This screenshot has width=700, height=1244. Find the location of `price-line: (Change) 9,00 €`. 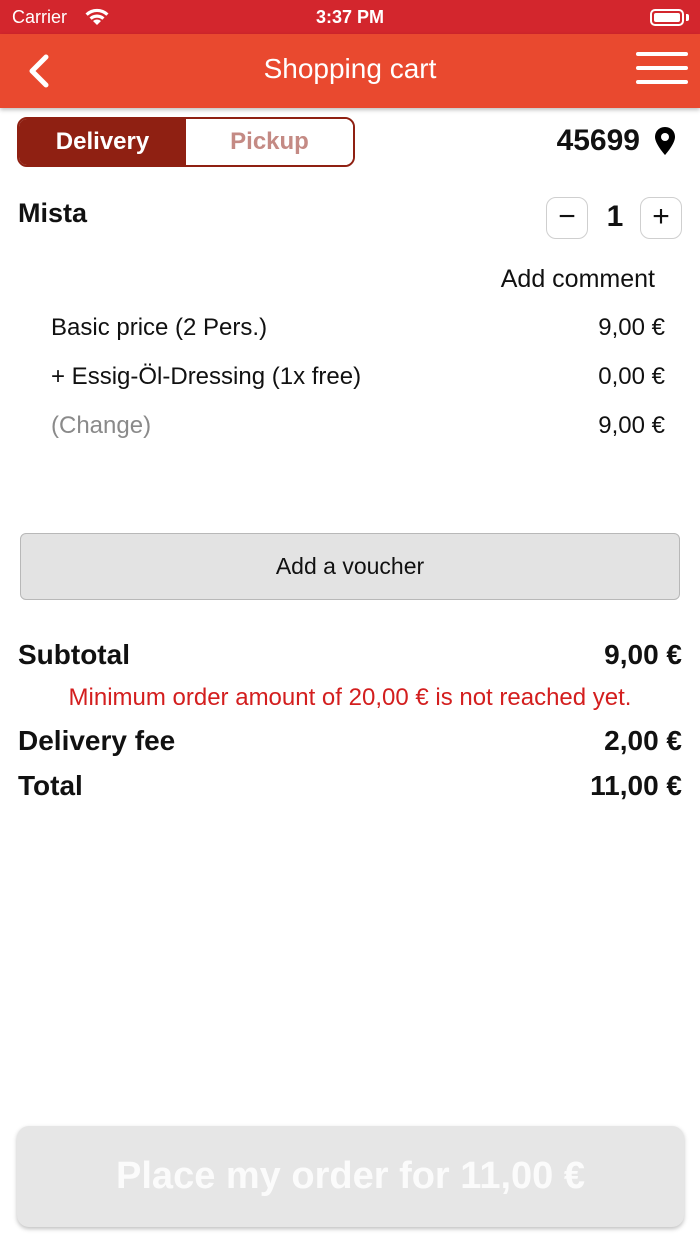

price-line: (Change) 9,00 € is located at coordinates (358, 427).